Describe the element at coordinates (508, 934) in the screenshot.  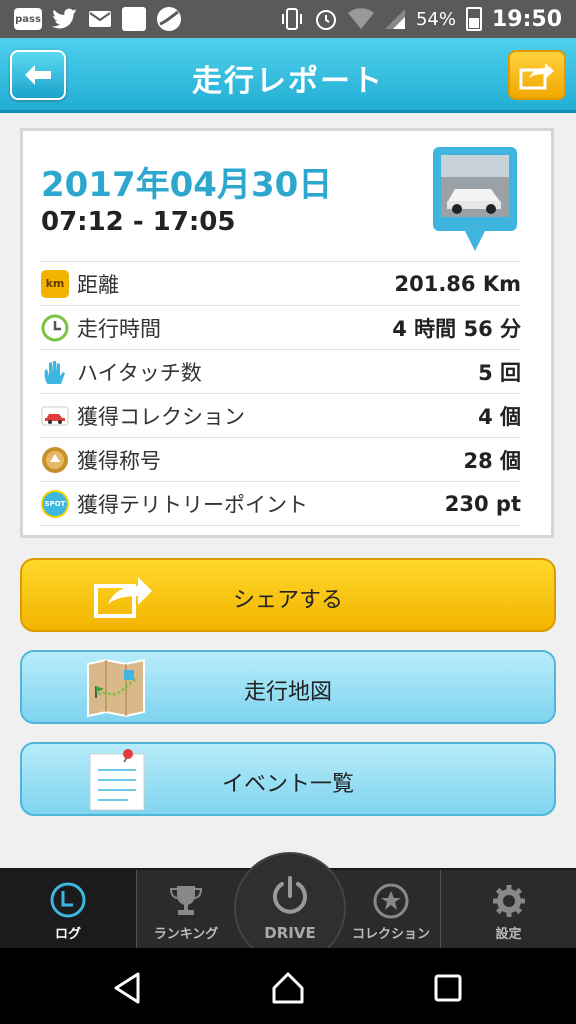
I see `tab-label: 設定` at that location.